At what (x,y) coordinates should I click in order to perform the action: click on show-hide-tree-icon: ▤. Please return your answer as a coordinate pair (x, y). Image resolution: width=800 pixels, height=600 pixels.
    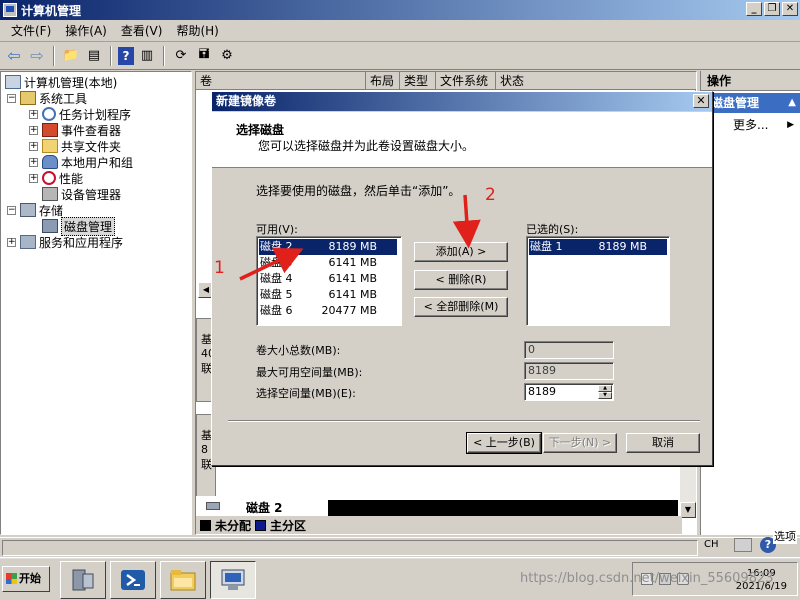
    Looking at the image, I should click on (94, 56).